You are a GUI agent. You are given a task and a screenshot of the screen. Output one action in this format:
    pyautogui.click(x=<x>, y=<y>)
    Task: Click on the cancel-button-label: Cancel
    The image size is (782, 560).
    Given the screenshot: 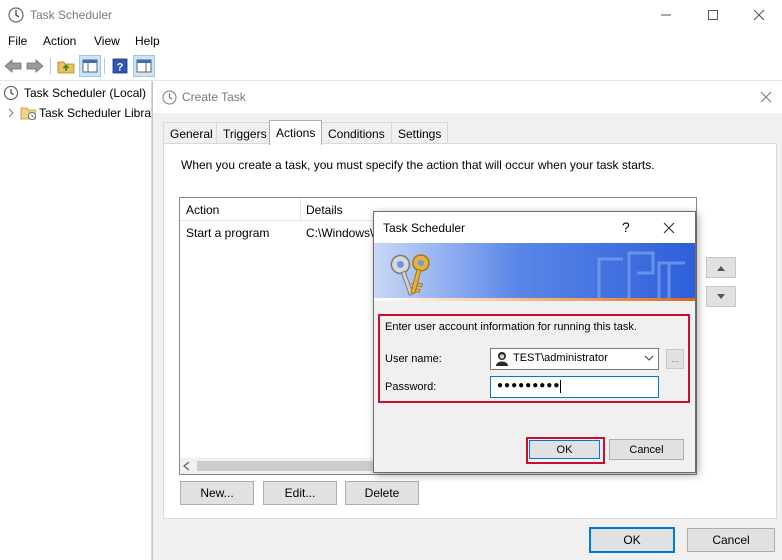 What is the action you would take?
    pyautogui.click(x=731, y=540)
    